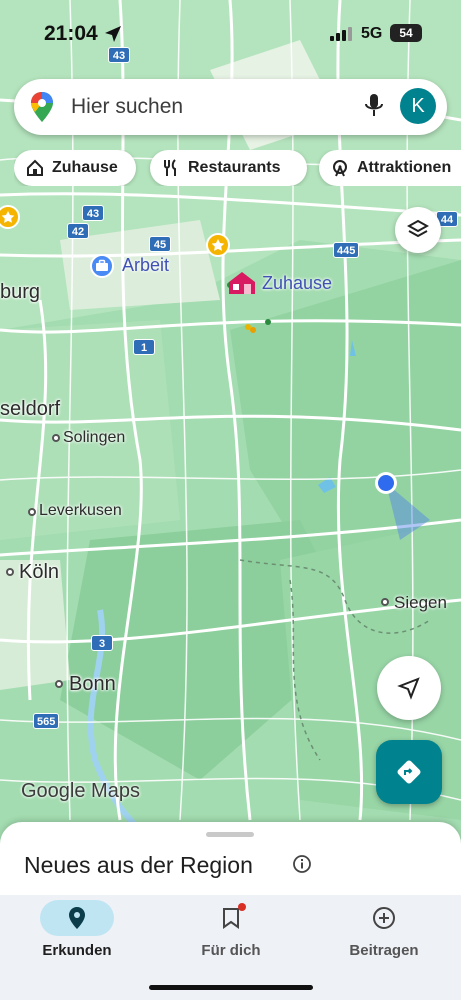 The width and height of the screenshot is (461, 1000). Describe the element at coordinates (30, 409) in the screenshot. I see `city-label: seldorf` at that location.